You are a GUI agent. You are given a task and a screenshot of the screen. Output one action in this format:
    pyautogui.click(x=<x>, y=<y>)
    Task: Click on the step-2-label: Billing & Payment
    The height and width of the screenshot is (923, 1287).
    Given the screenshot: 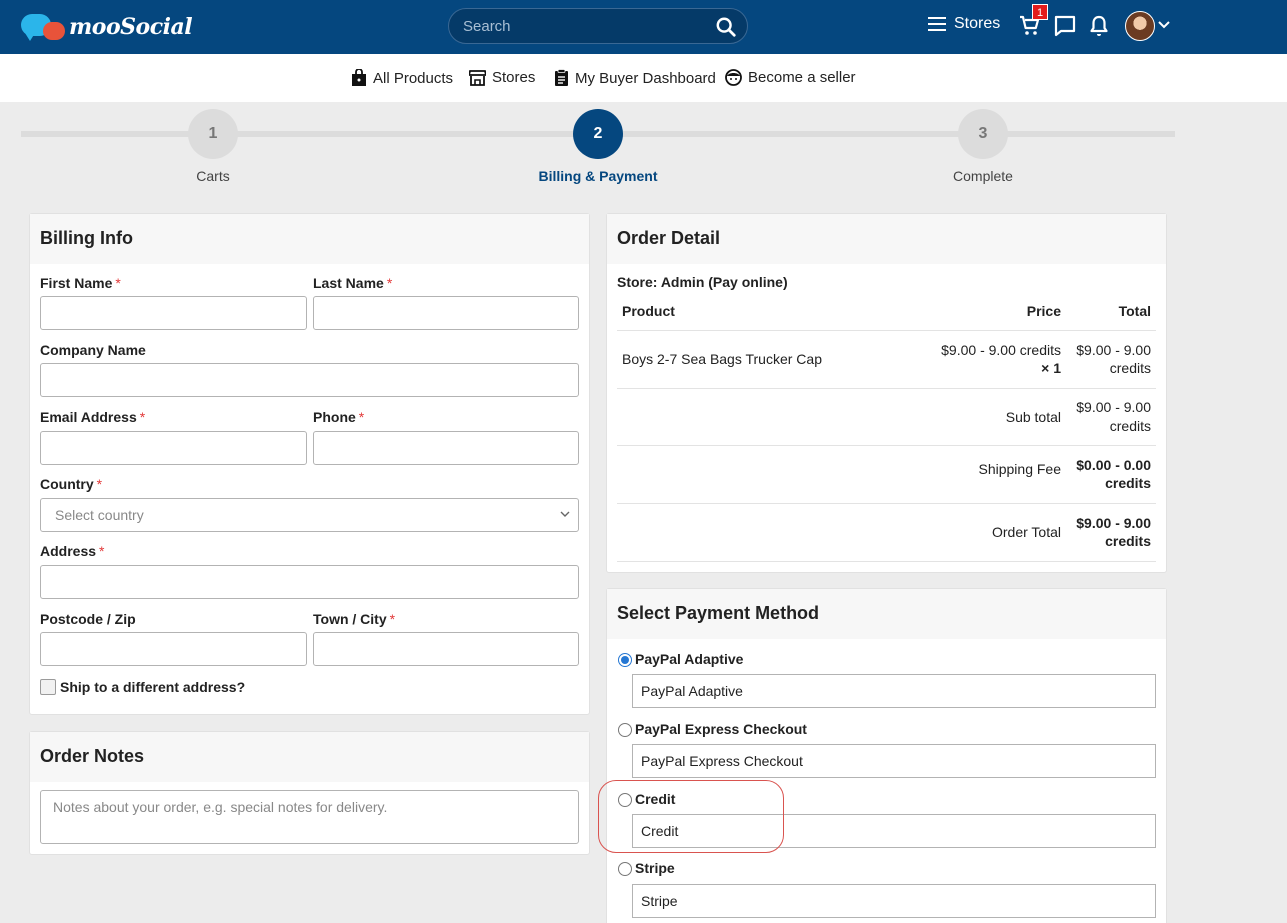 What is the action you would take?
    pyautogui.click(x=598, y=176)
    